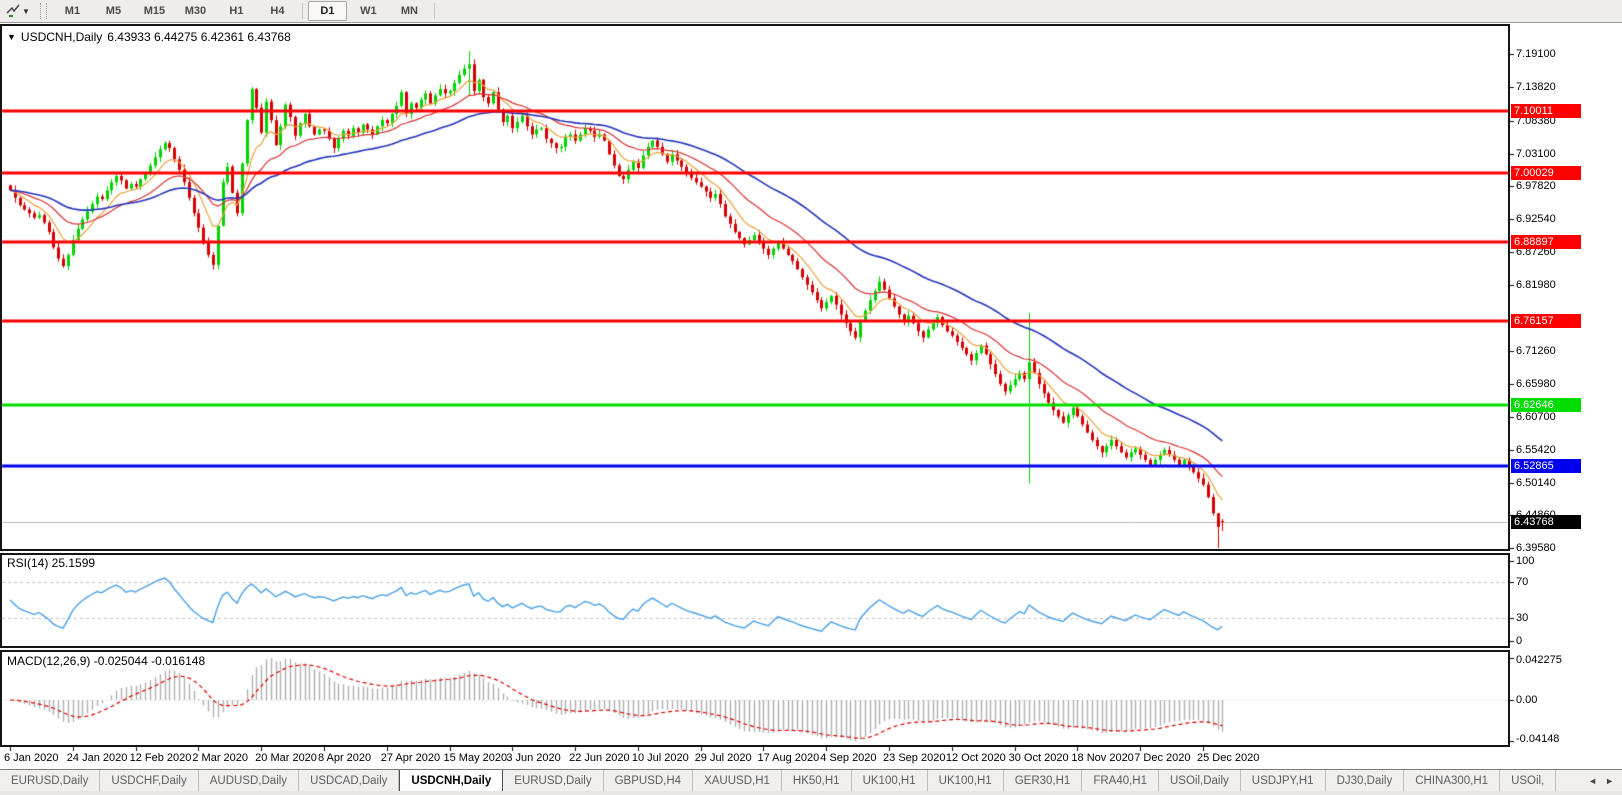 Image resolution: width=1622 pixels, height=795 pixels. I want to click on tab-hk50-h1: HK50,H1, so click(817, 781).